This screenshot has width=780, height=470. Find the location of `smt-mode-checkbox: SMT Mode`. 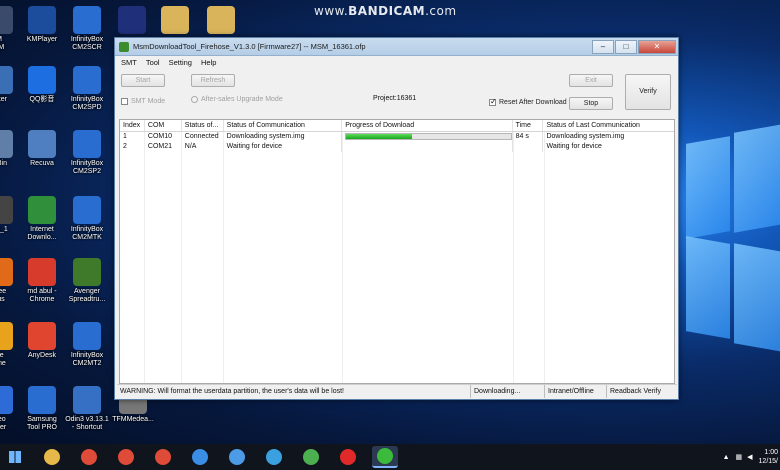

smt-mode-checkbox: SMT Mode is located at coordinates (143, 101).